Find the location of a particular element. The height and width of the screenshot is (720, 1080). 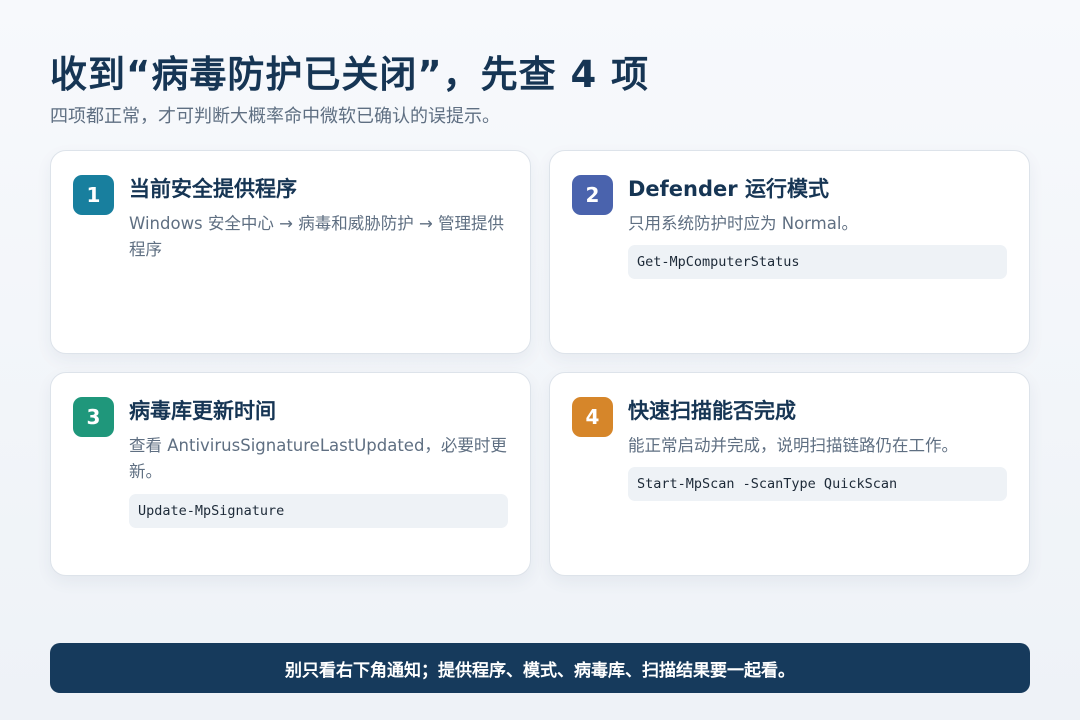

step-number-badge: 4 is located at coordinates (592, 417).